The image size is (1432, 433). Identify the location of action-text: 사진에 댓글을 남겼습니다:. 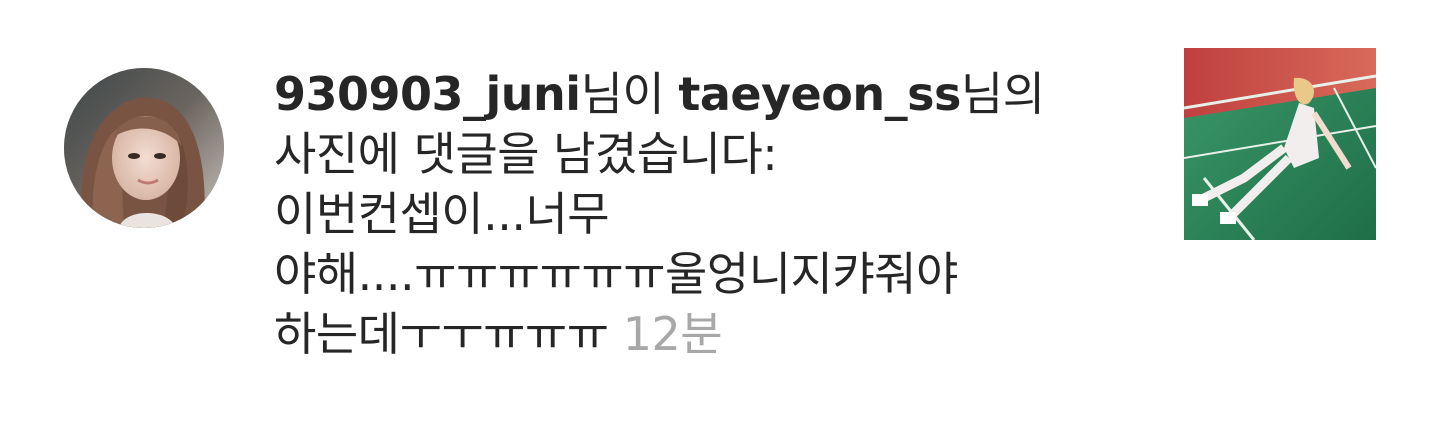
(526, 154).